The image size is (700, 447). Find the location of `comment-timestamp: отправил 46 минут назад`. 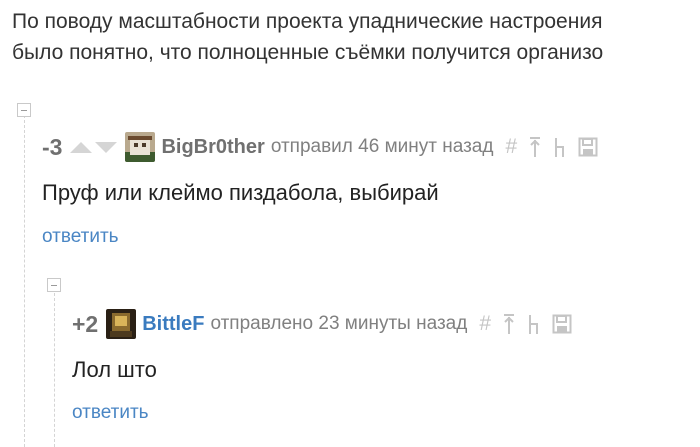

comment-timestamp: отправил 46 минут назад is located at coordinates (382, 147).